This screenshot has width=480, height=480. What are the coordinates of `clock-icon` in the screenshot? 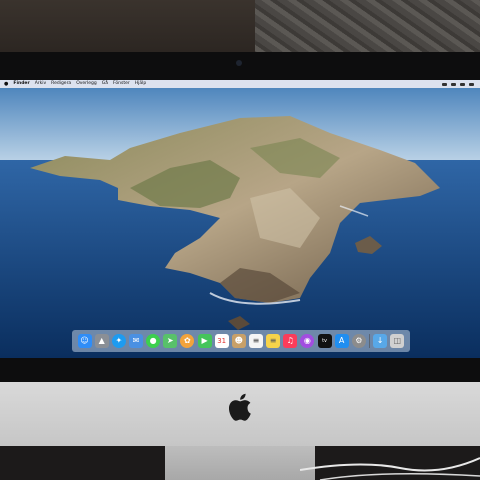 It's located at (462, 84).